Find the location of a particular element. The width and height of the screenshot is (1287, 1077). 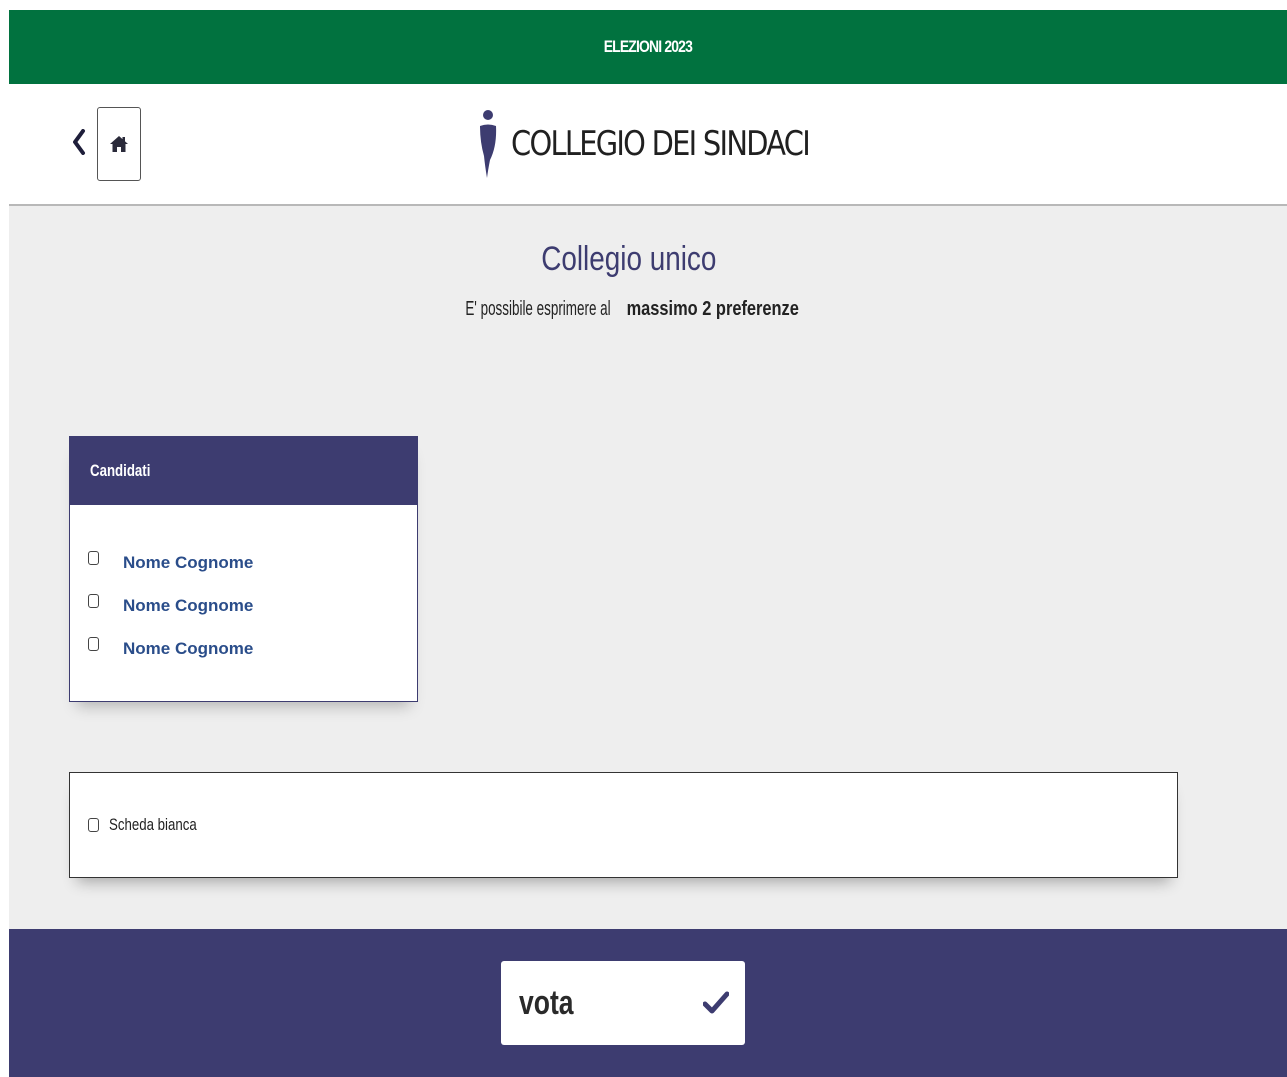

vote-button: vota is located at coordinates (623, 1003).